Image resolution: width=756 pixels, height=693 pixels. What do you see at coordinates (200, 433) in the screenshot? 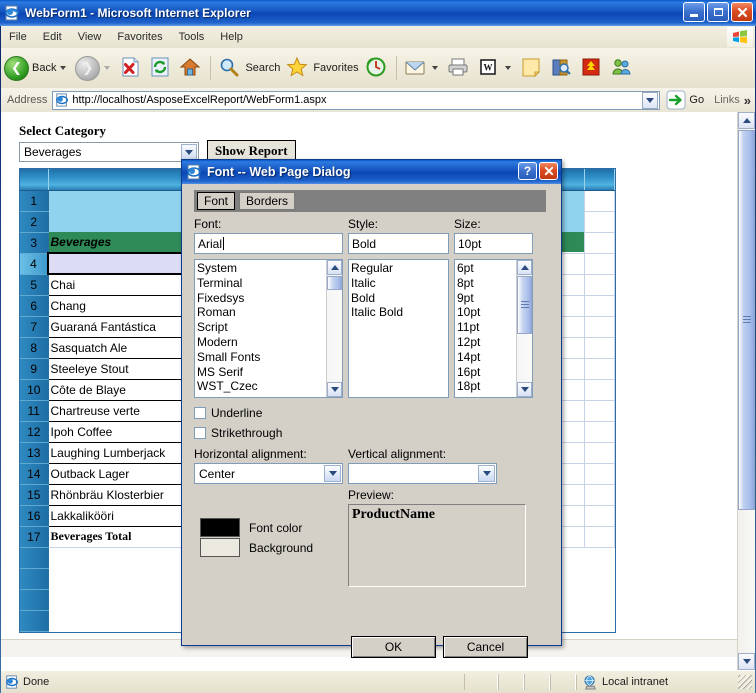
I see `strikethrough-checkbox` at bounding box center [200, 433].